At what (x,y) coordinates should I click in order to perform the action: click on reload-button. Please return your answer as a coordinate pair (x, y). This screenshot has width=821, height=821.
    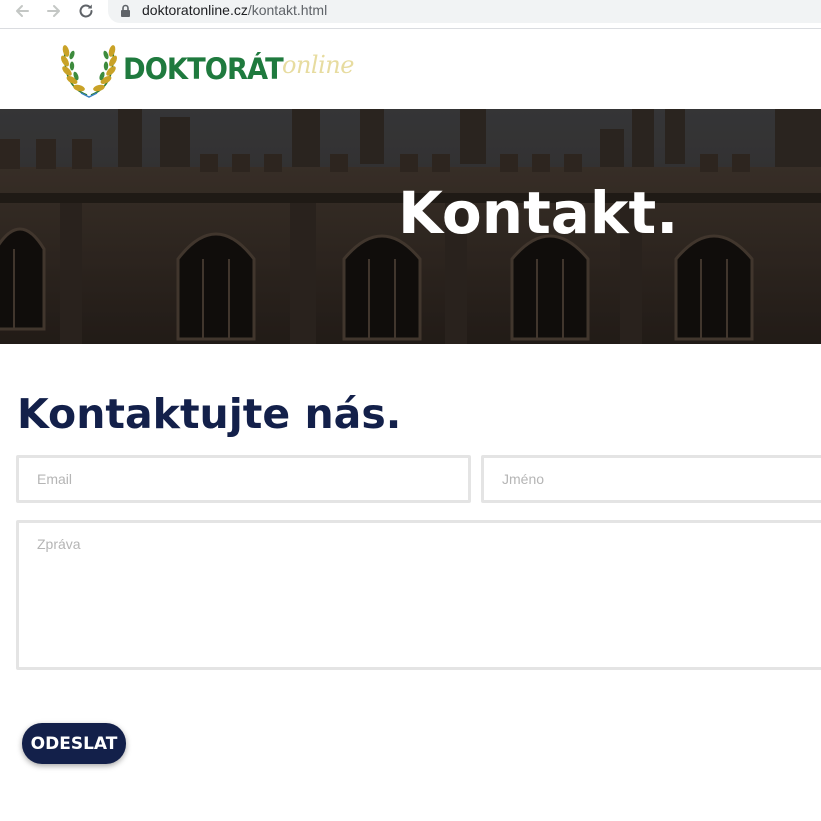
    Looking at the image, I should click on (86, 11).